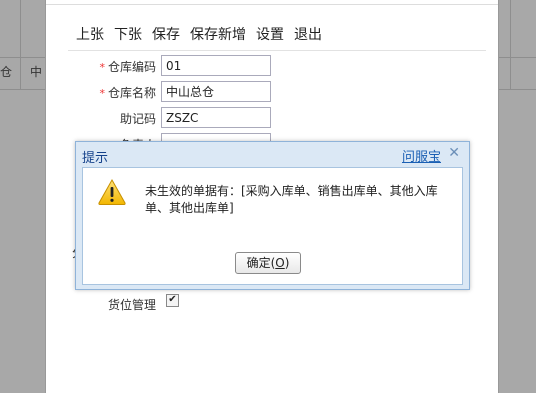 Image resolution: width=536 pixels, height=393 pixels. Describe the element at coordinates (128, 35) in the screenshot. I see `next-record-button: 下张` at that location.